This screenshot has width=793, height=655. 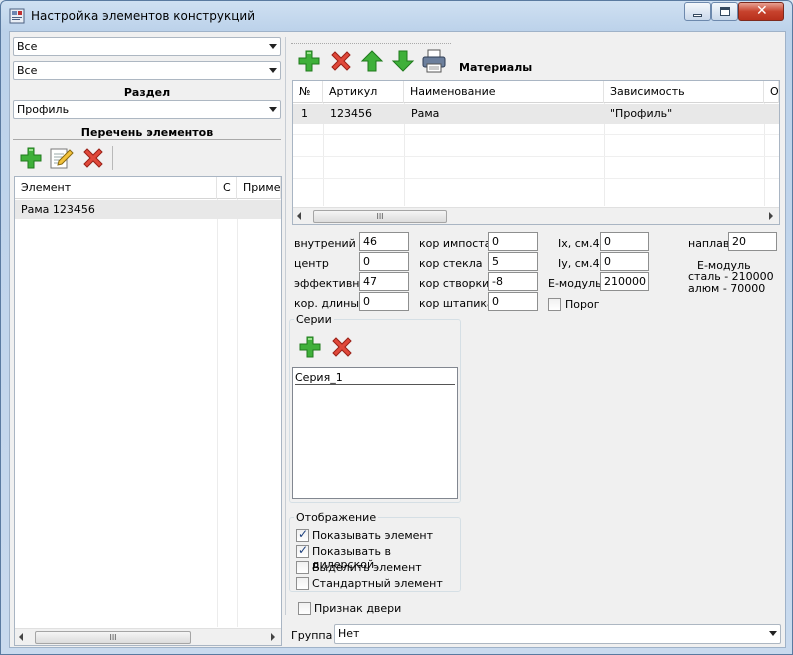 I want to click on glass-correction-label: кор стекла, so click(x=451, y=263).